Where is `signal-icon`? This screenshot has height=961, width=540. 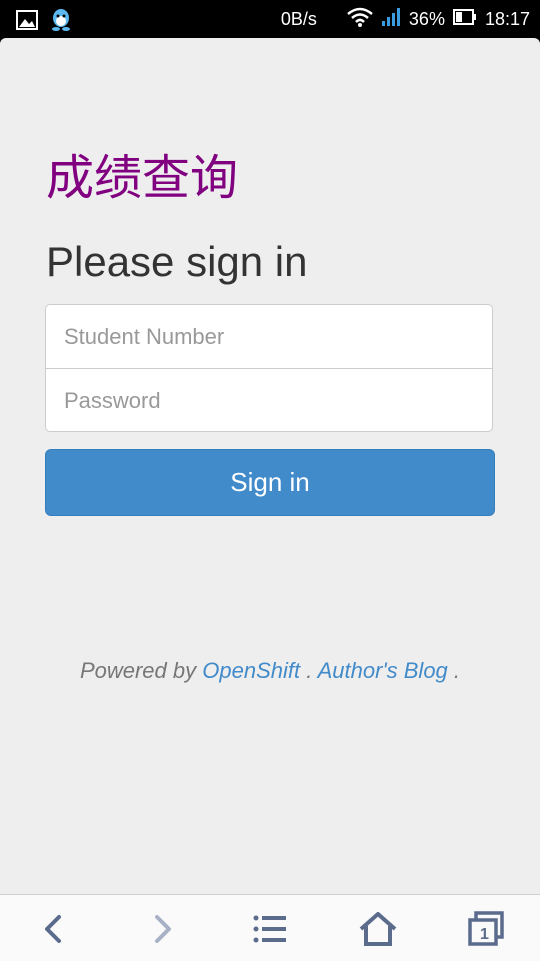 signal-icon is located at coordinates (391, 19).